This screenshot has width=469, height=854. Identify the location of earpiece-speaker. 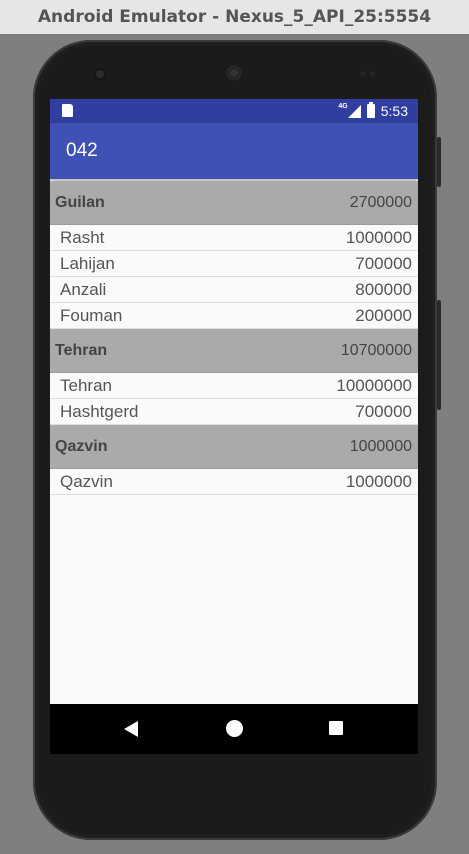
(234, 73).